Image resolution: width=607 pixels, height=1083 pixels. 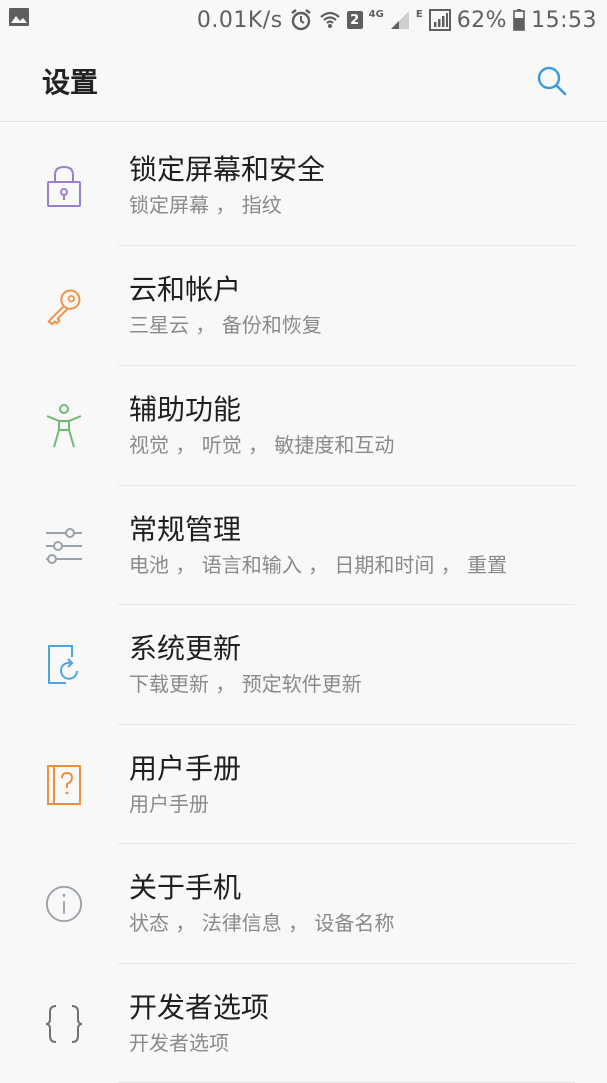 What do you see at coordinates (64, 665) in the screenshot?
I see `system-update-icon` at bounding box center [64, 665].